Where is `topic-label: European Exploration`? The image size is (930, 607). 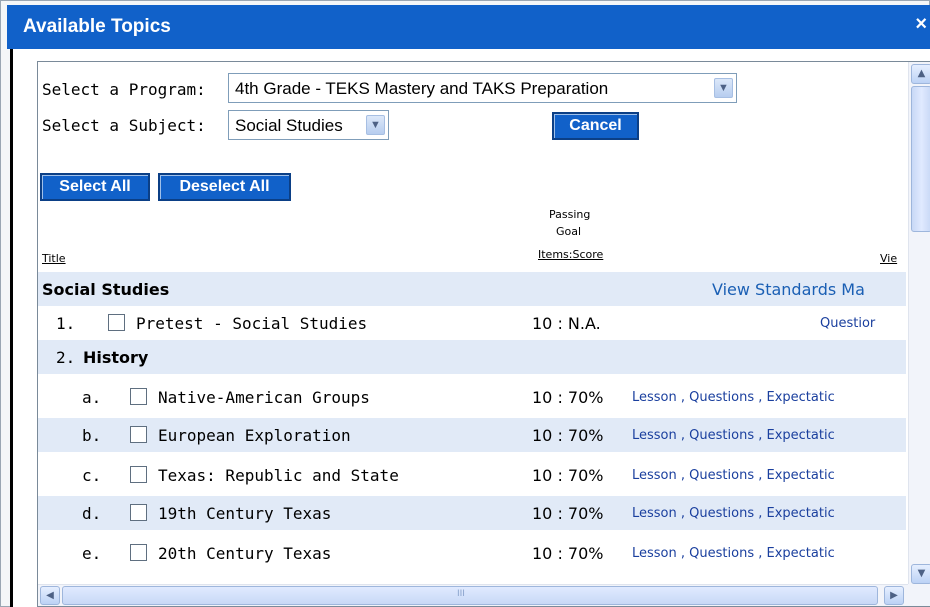 topic-label: European Exploration is located at coordinates (254, 435).